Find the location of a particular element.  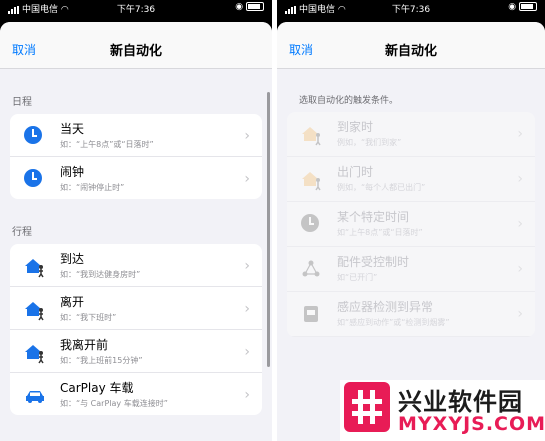

sensor-icon is located at coordinates (311, 314).